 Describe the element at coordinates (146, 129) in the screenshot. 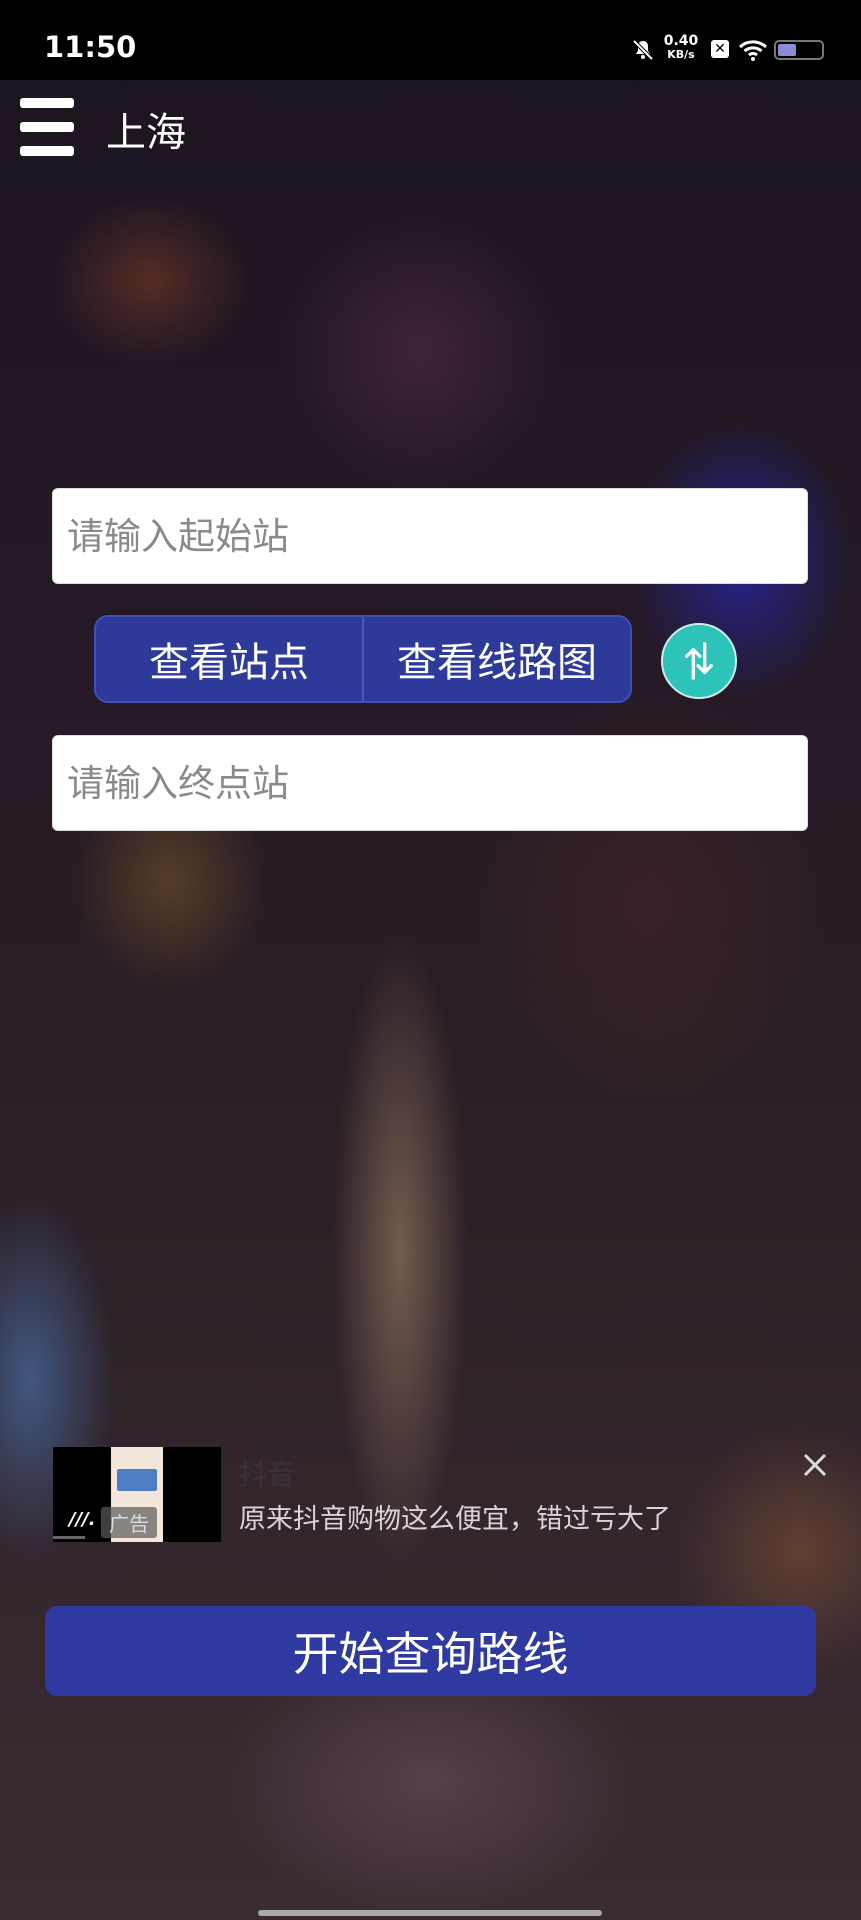

I see `city-title: 上海` at that location.